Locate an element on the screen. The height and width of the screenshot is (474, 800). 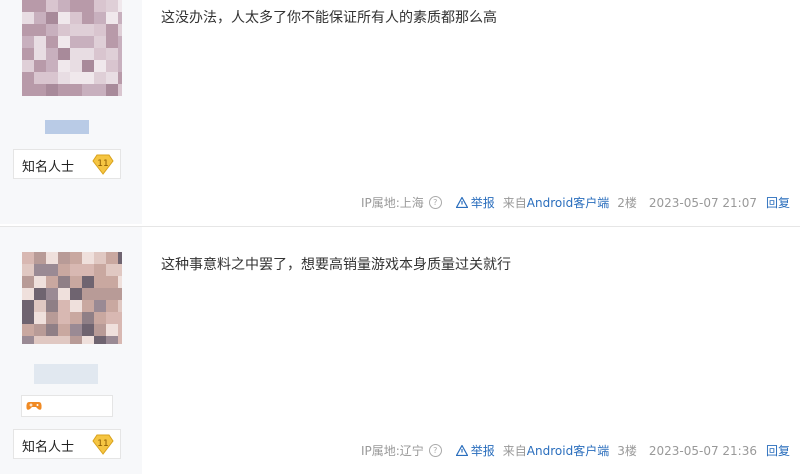
ip-location: IP属地:辽宁 is located at coordinates (392, 451).